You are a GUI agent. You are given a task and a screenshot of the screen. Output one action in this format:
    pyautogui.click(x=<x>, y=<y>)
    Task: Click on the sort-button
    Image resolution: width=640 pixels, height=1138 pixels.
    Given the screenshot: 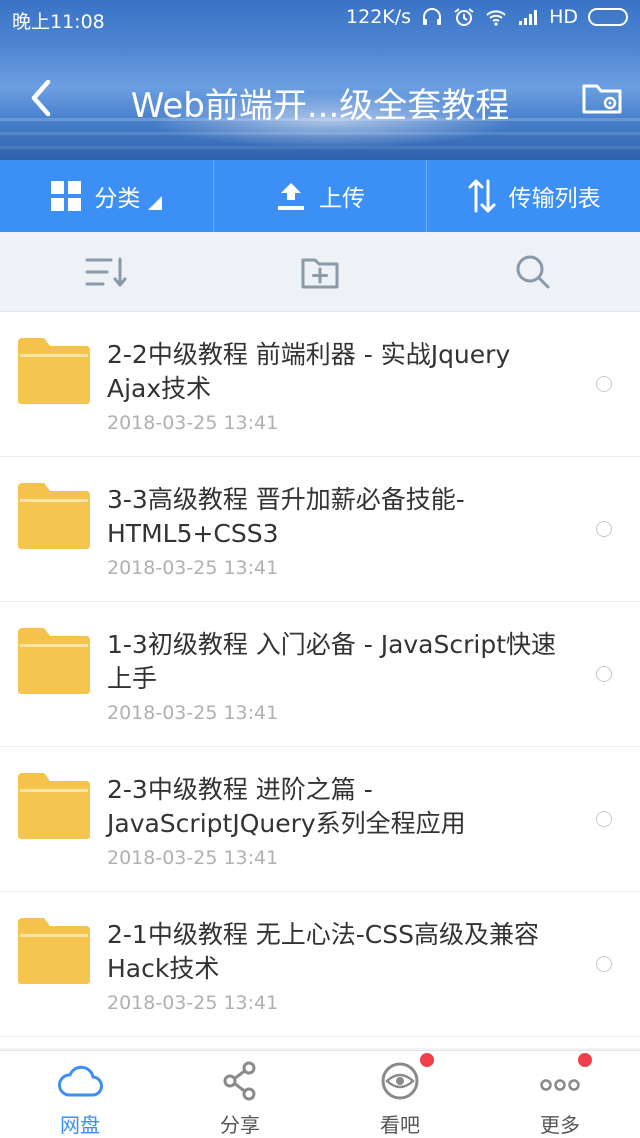 What is the action you would take?
    pyautogui.click(x=106, y=271)
    